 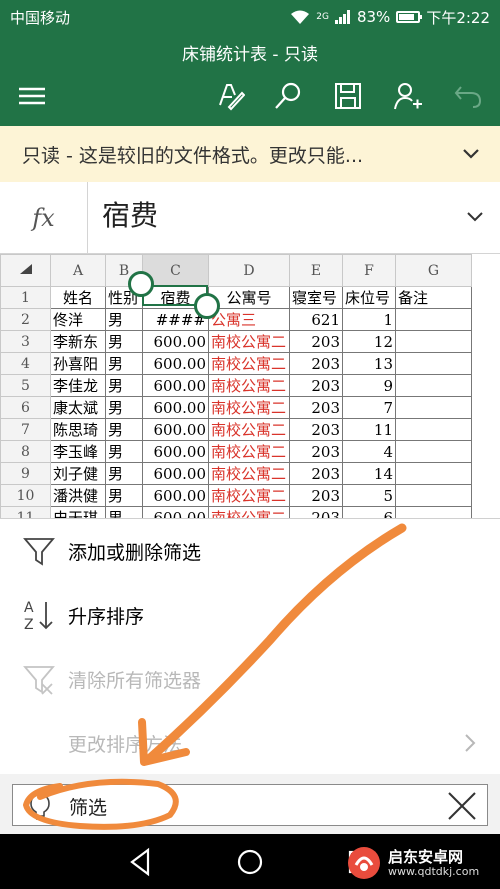 I want to click on table-cell: 621, so click(x=316, y=319).